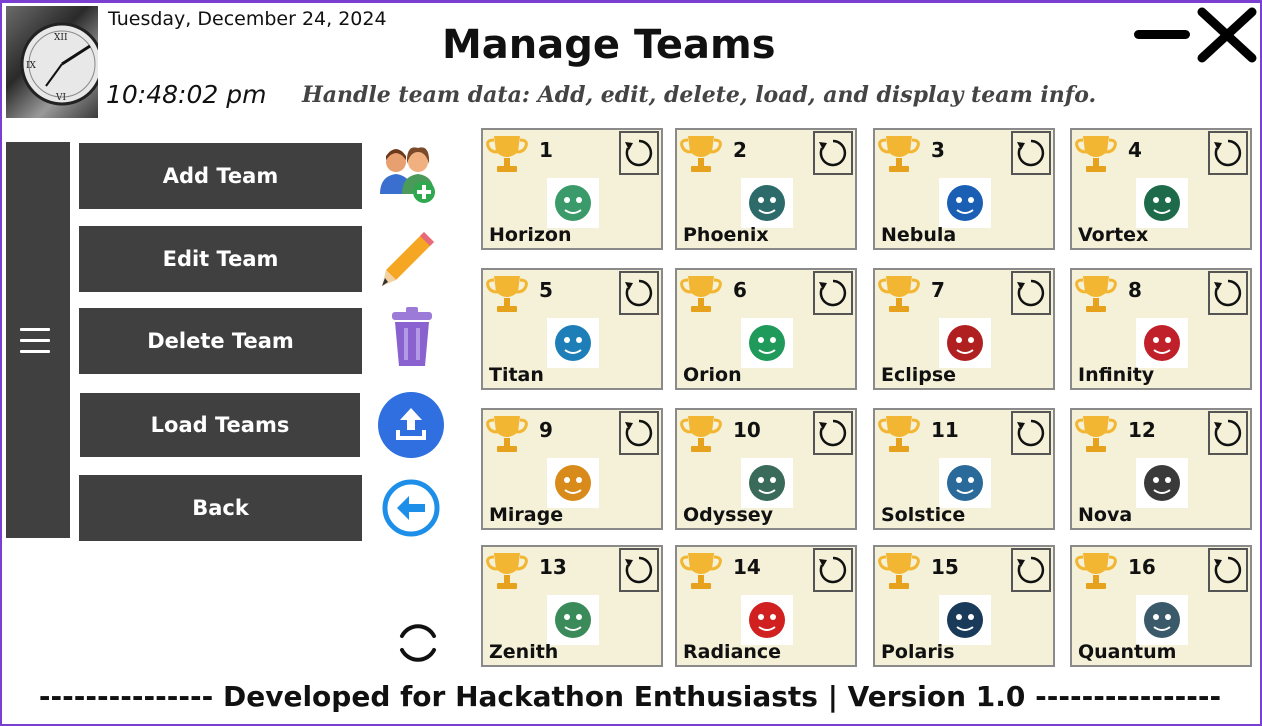 This screenshot has width=1262, height=726. I want to click on team-number: 10, so click(747, 430).